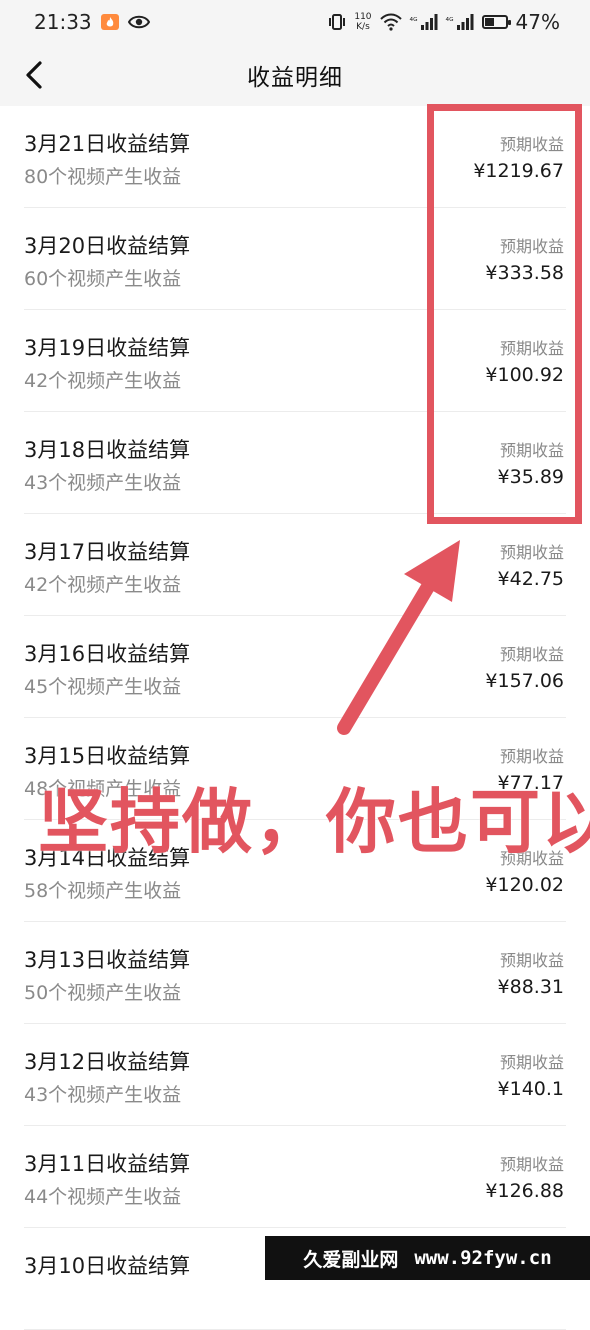  I want to click on row-title: 3月20日收益结算, so click(107, 246).